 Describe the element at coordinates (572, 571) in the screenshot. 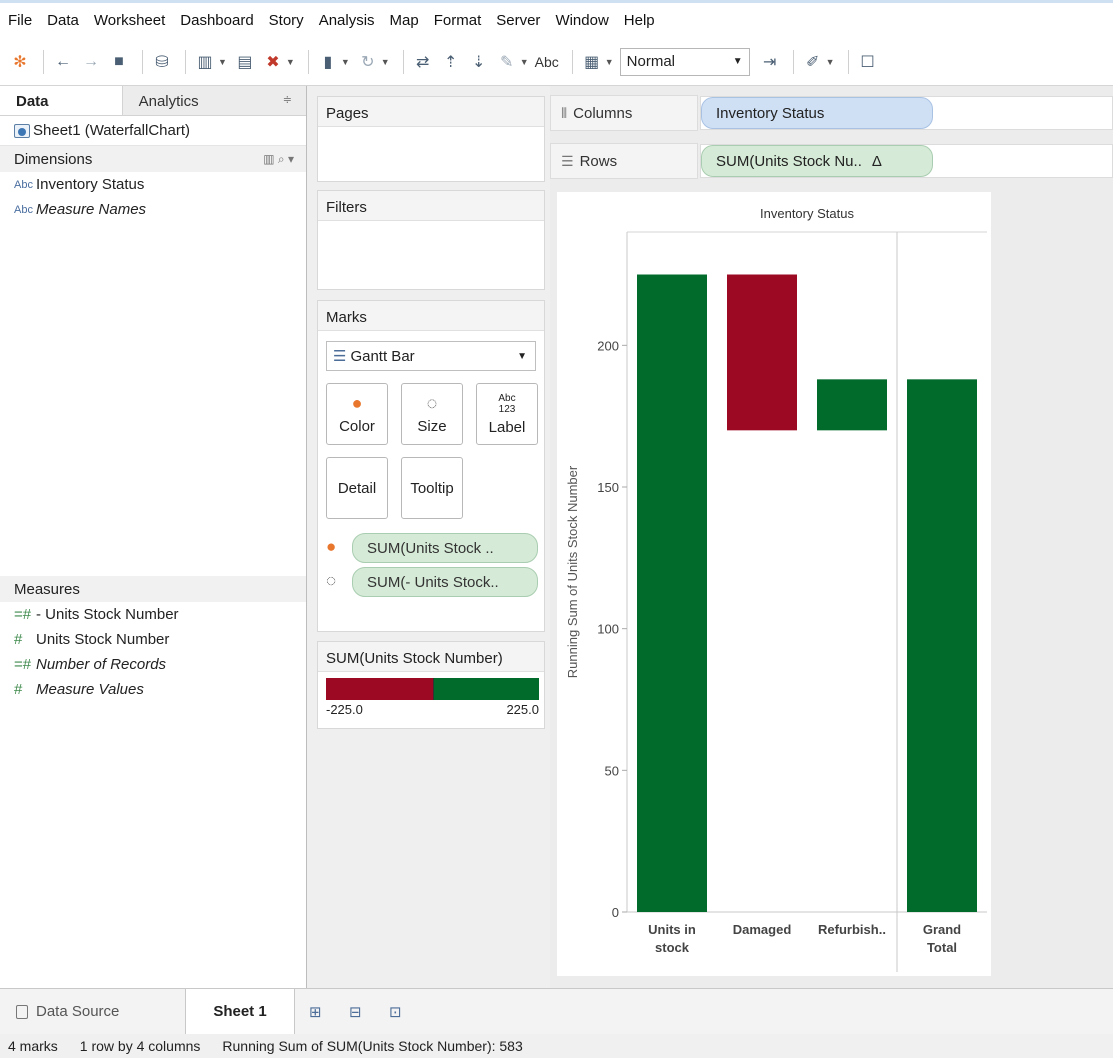

I see `y-axis-title: Running Sum of Units Stock Number` at that location.